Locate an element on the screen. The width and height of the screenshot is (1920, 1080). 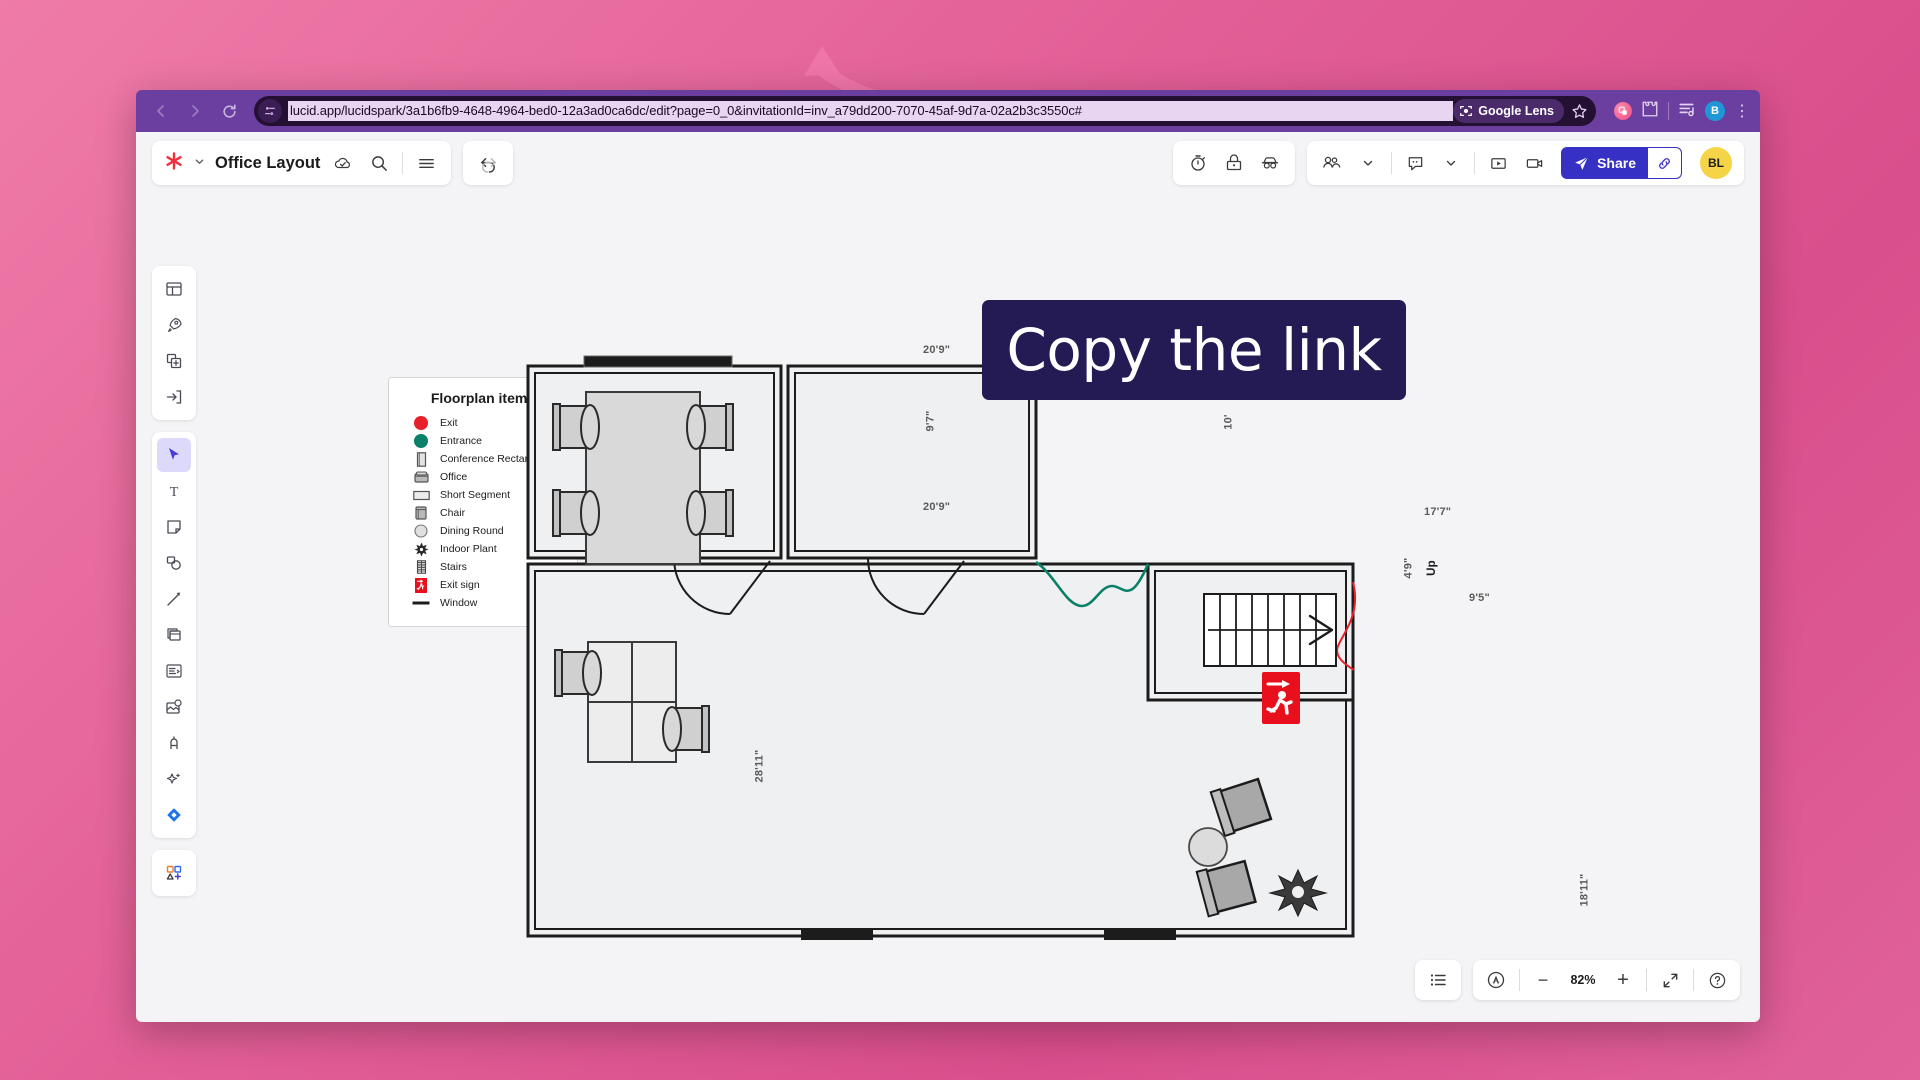
chrome-menu-icon: ⋮ is located at coordinates (1742, 111).